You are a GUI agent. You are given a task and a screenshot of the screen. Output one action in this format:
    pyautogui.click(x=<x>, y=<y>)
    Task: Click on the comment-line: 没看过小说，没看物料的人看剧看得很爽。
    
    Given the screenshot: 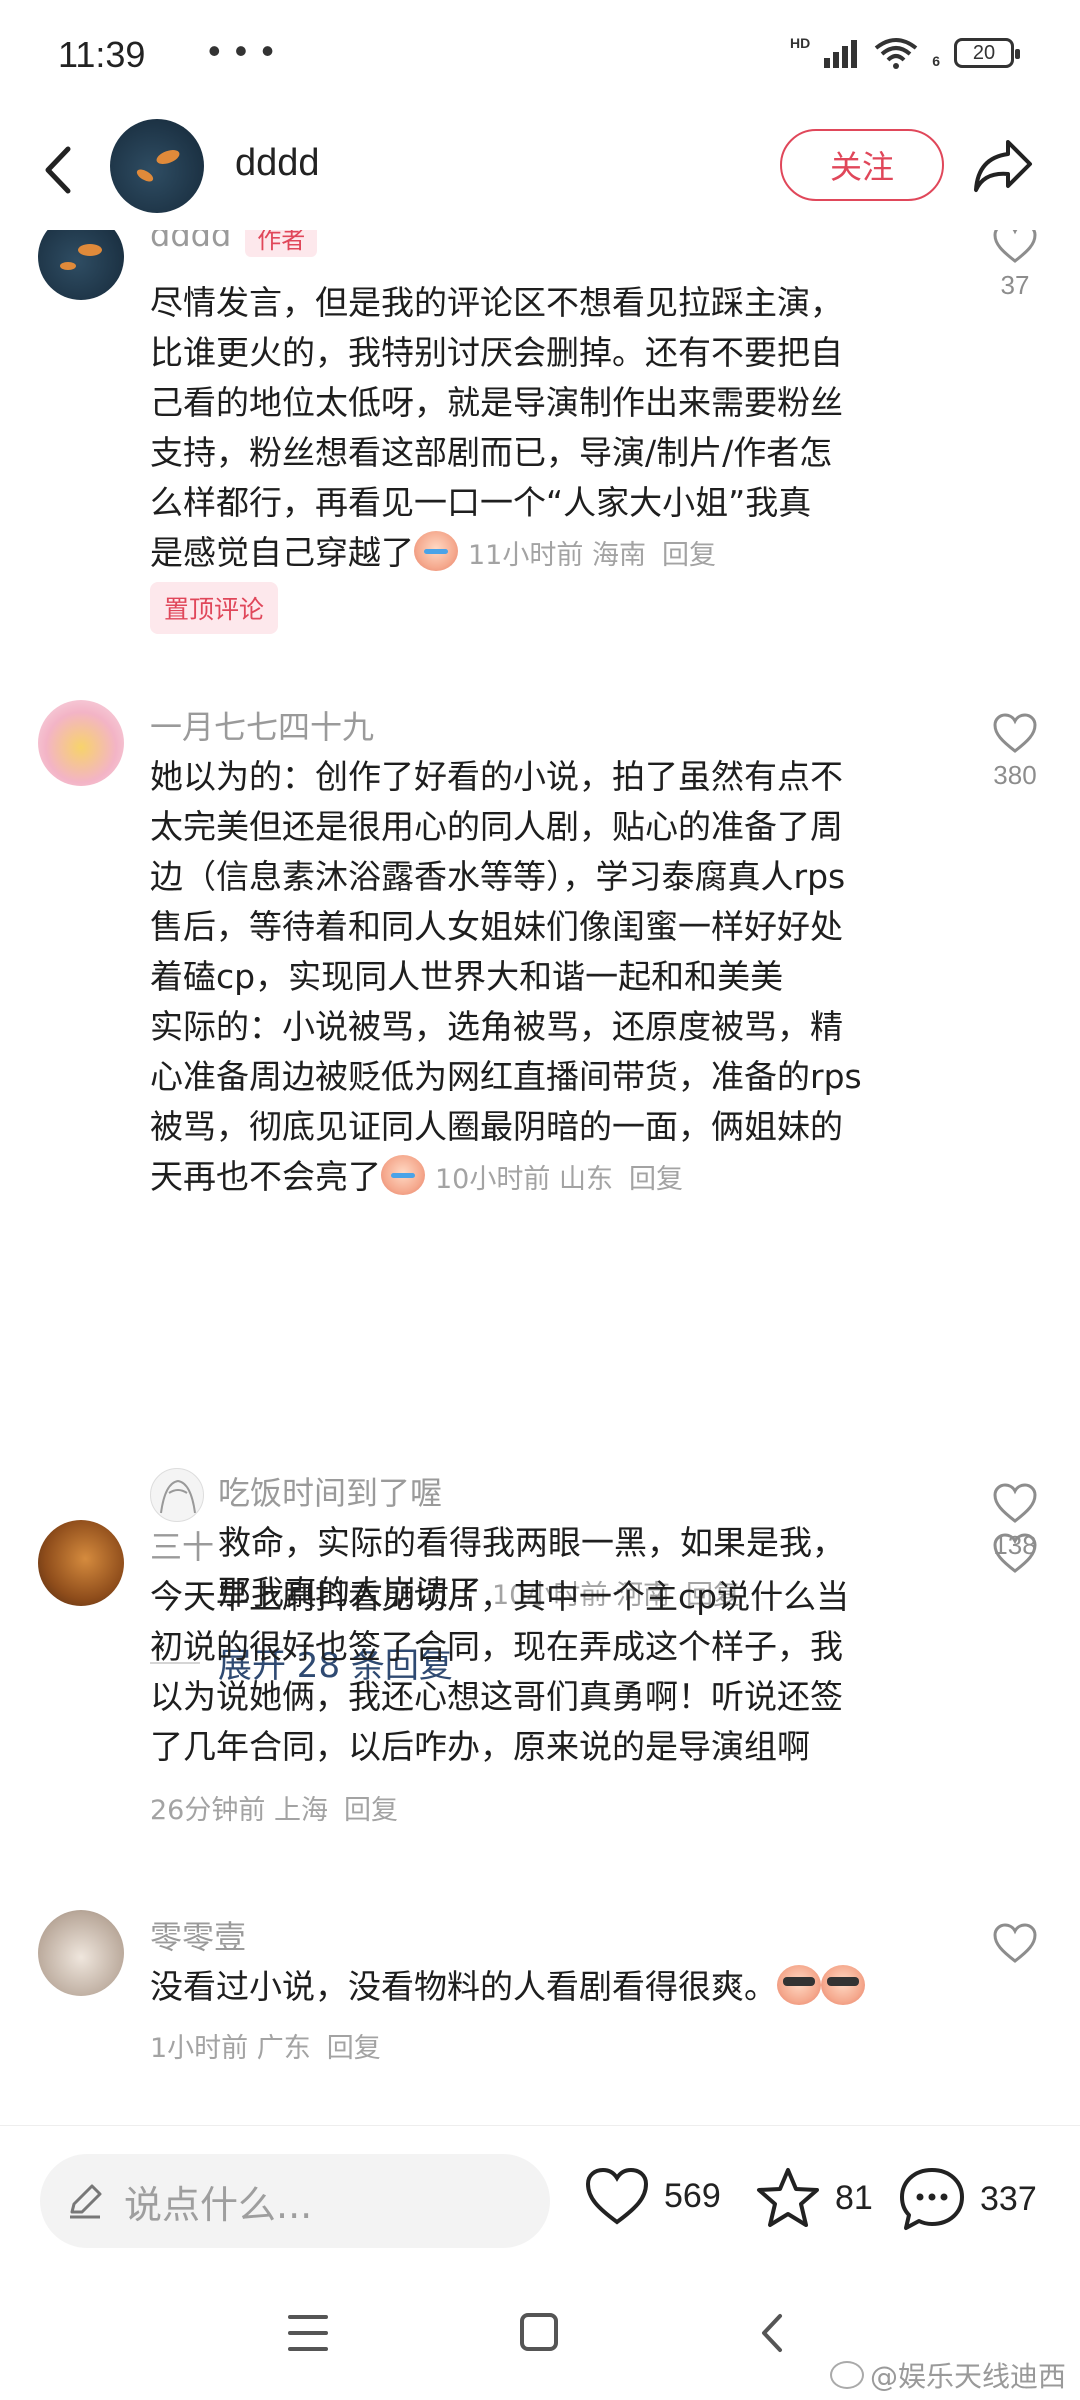 What is the action you would take?
    pyautogui.click(x=463, y=1986)
    